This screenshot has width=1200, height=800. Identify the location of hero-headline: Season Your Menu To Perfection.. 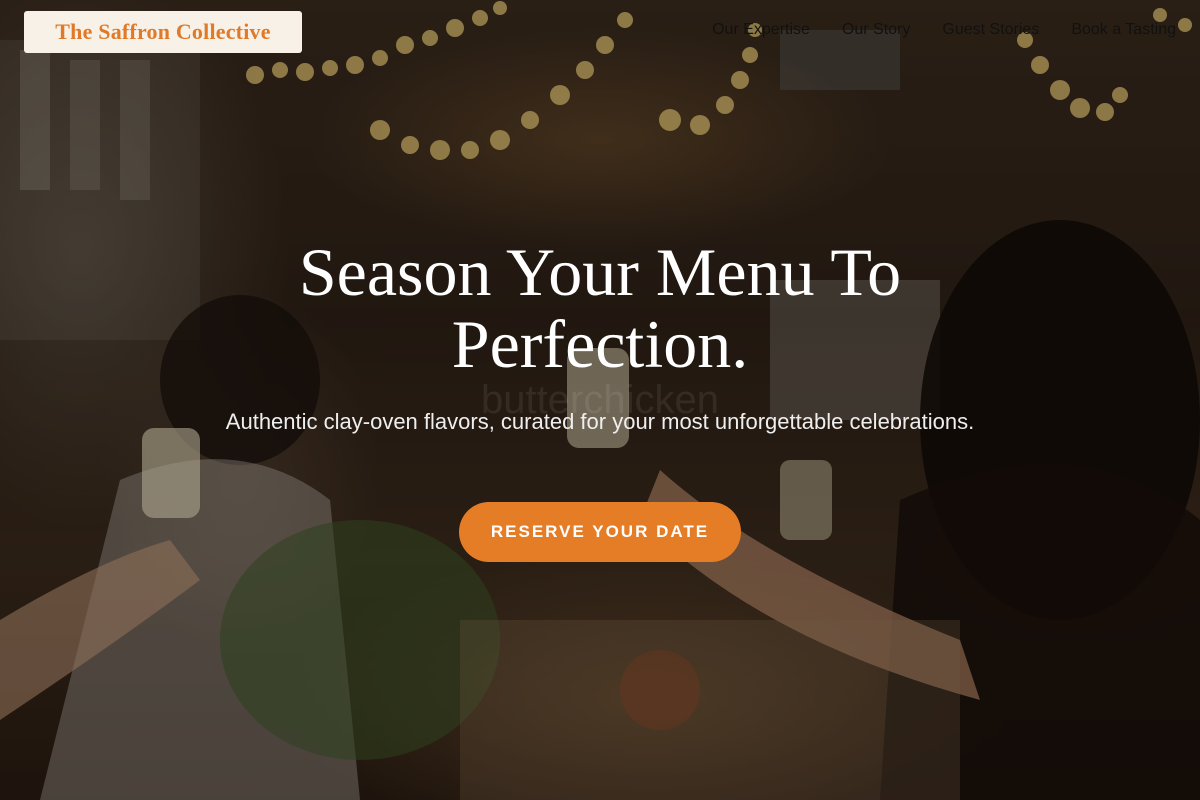
(600, 308).